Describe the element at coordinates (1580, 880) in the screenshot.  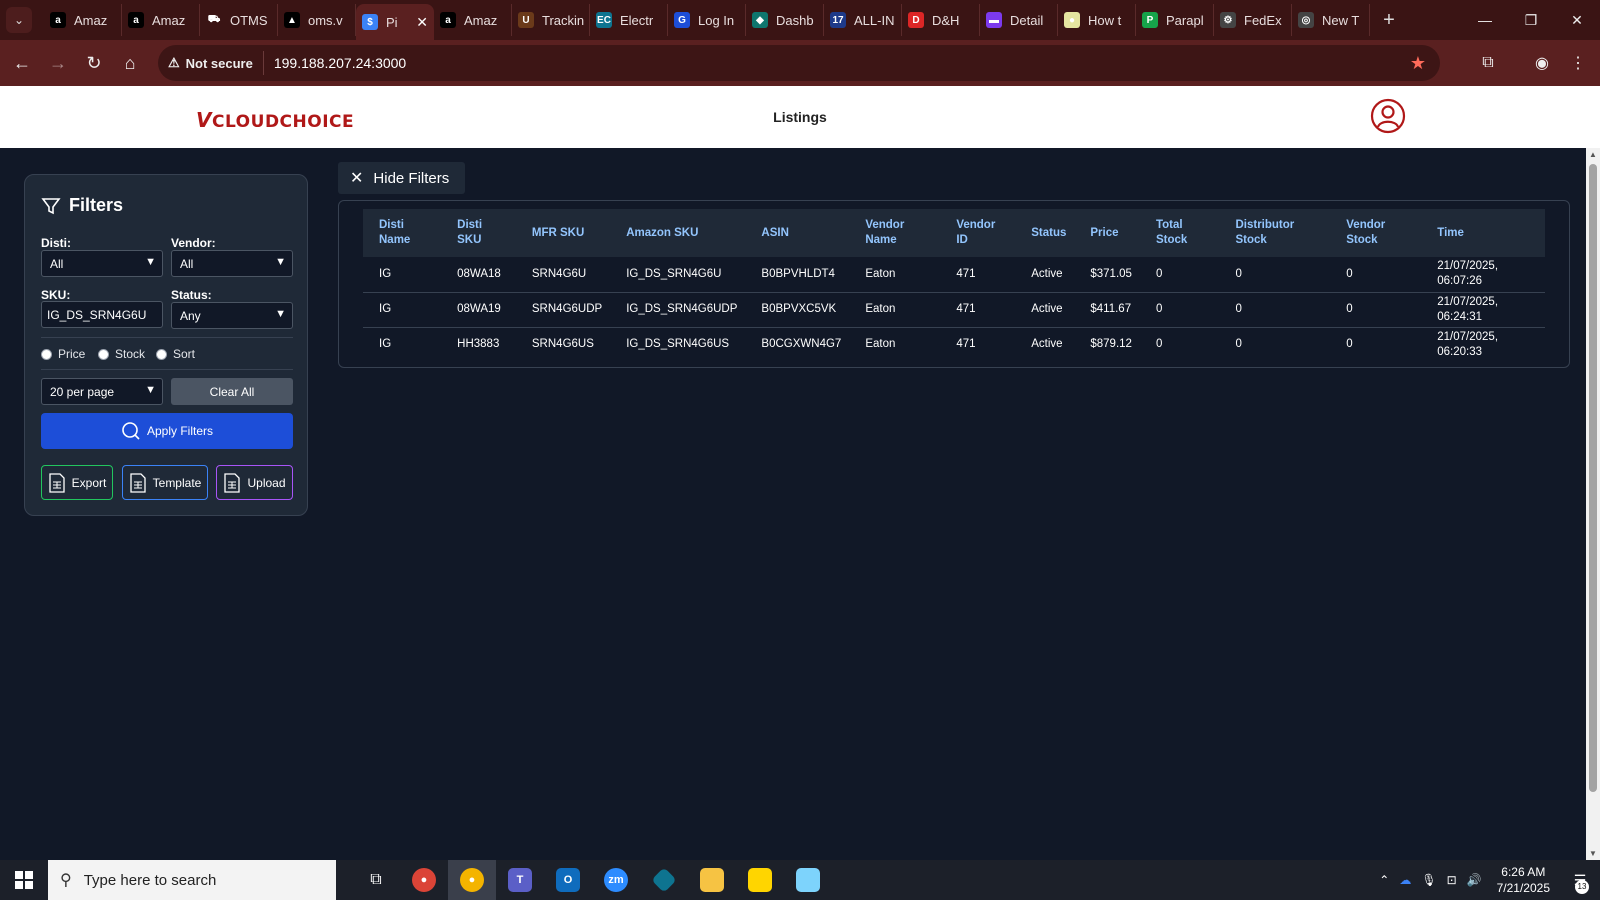
I see `notification-icon: ☰13` at that location.